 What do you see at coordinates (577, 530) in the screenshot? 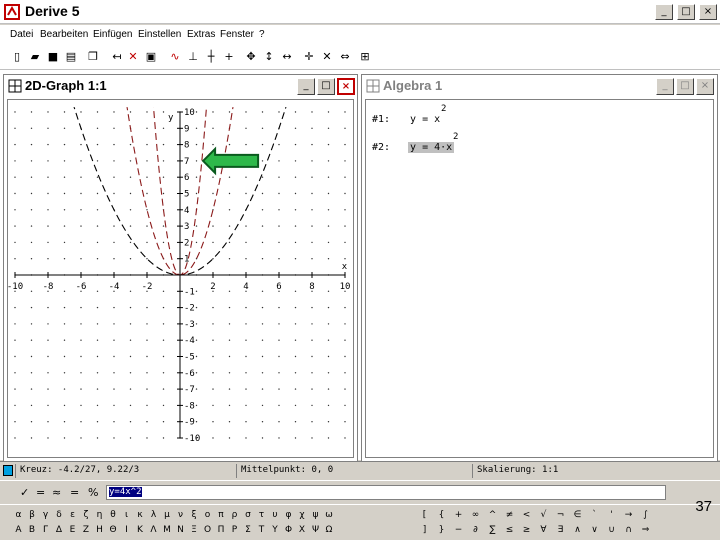
I see `symbol-button: ∧` at bounding box center [577, 530].